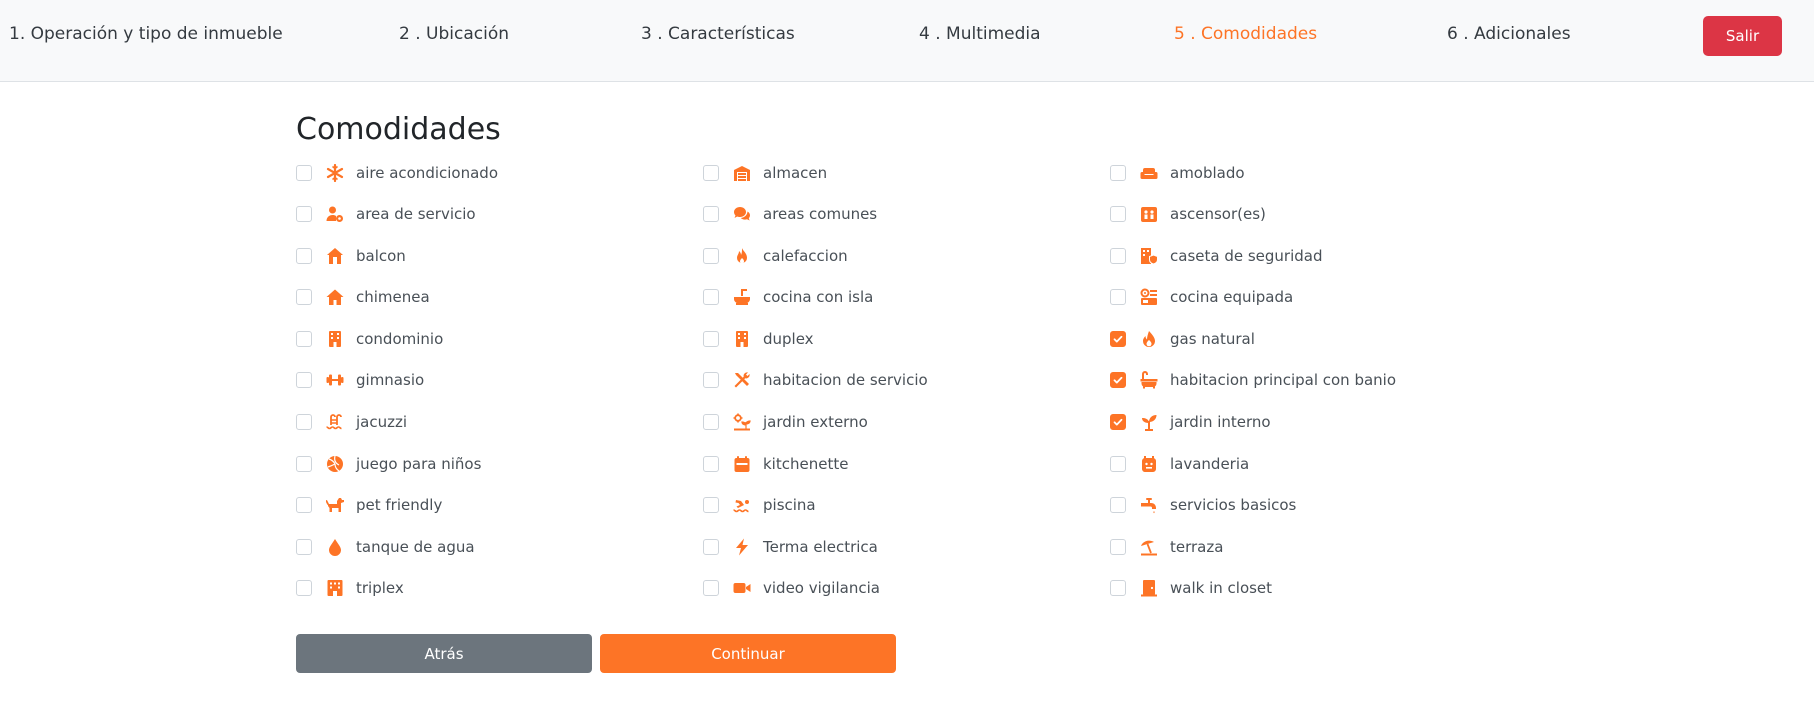  I want to click on amenity-label: Terma electrica, so click(820, 547).